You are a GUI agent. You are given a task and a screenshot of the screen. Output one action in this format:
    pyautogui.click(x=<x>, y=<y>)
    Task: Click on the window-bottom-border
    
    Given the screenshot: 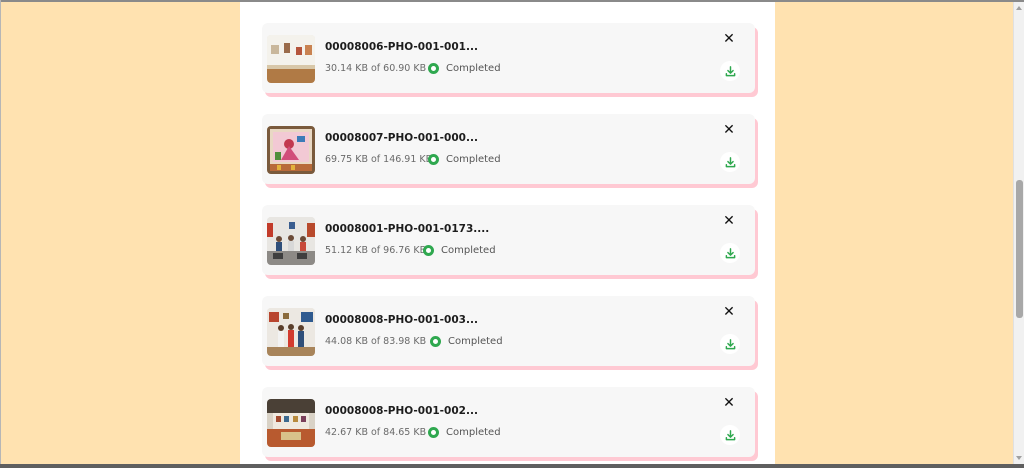 What is the action you would take?
    pyautogui.click(x=512, y=466)
    